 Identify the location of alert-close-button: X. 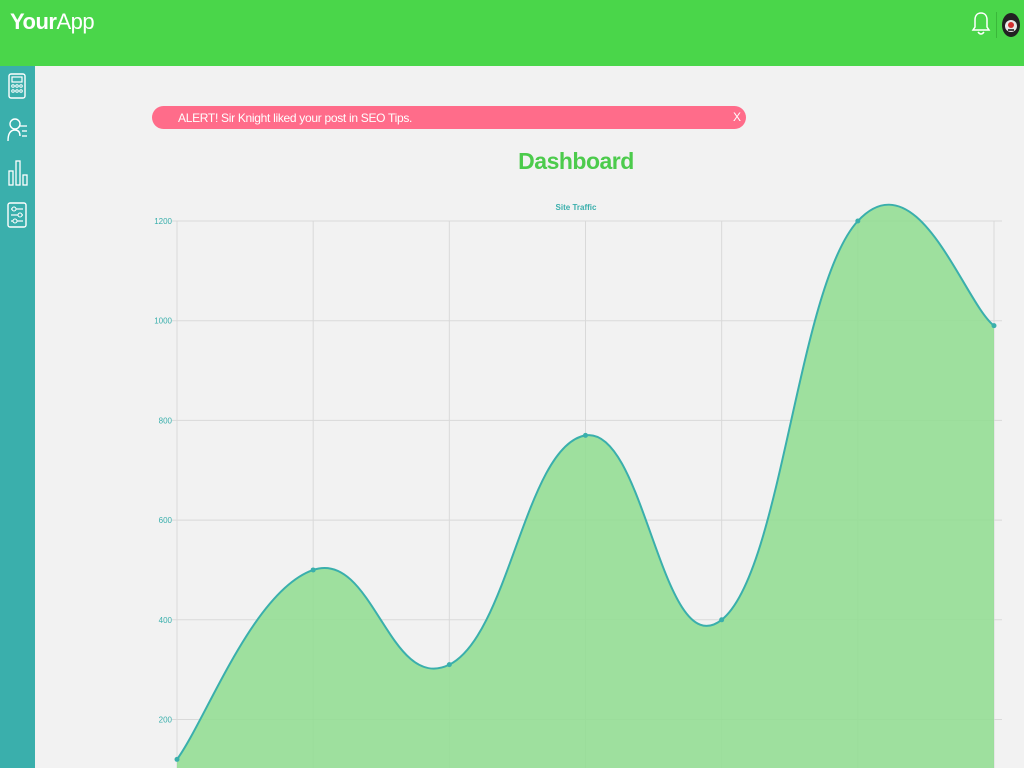
(737, 117).